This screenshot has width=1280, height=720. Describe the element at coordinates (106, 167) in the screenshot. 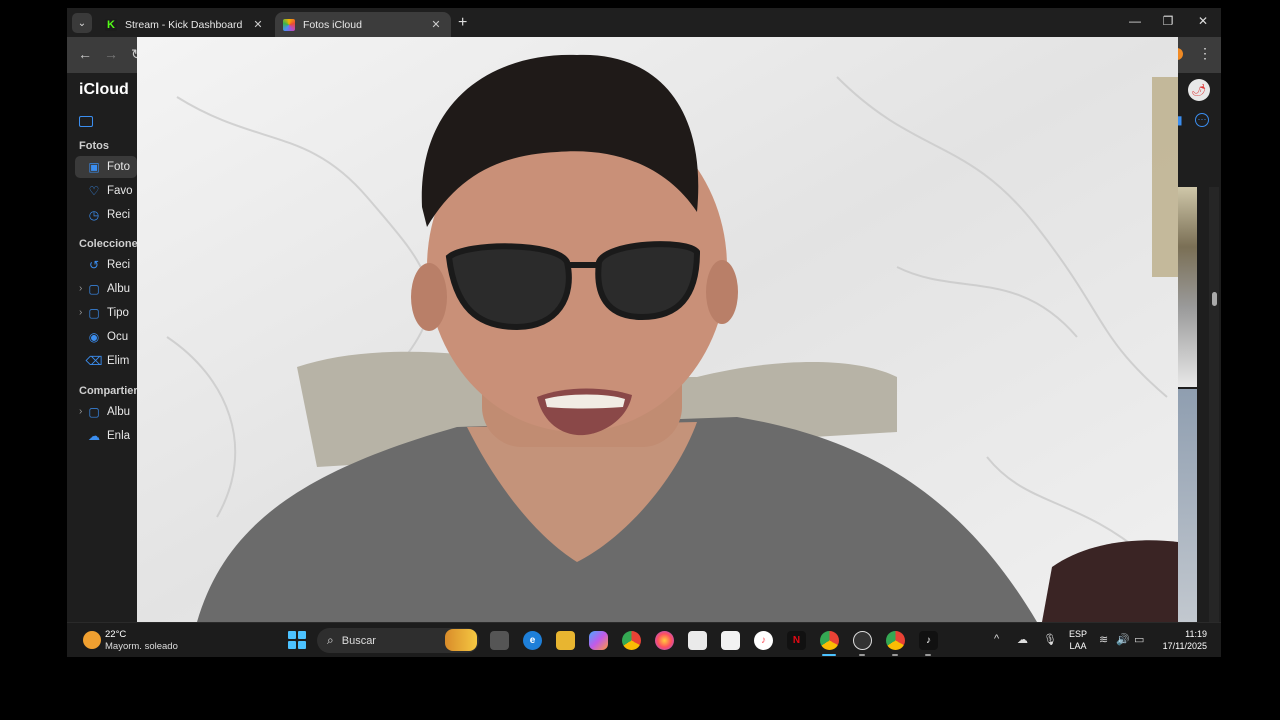

I see `sidebar-item-photos: ▣ Foto` at that location.